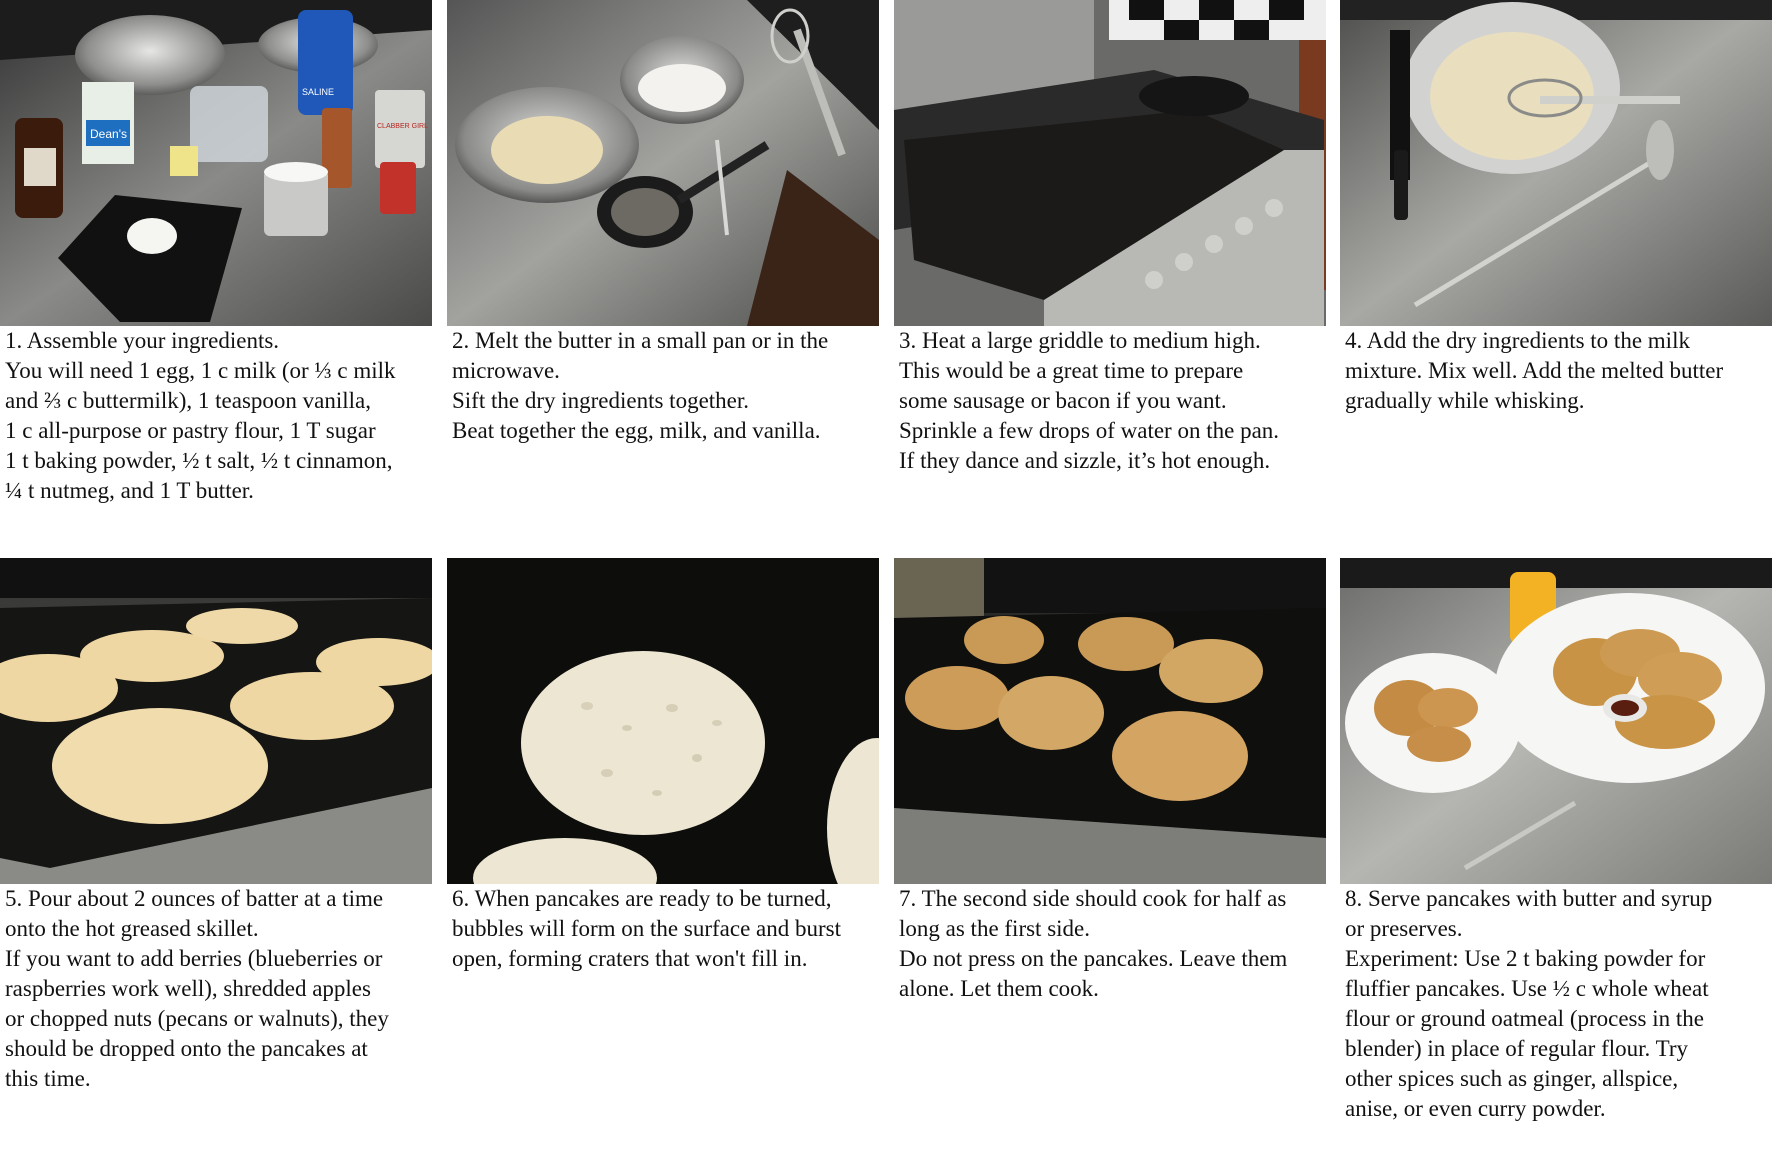  I want to click on caption-line: 8. Serve pancakes with butter and syrup, so click(1529, 898).